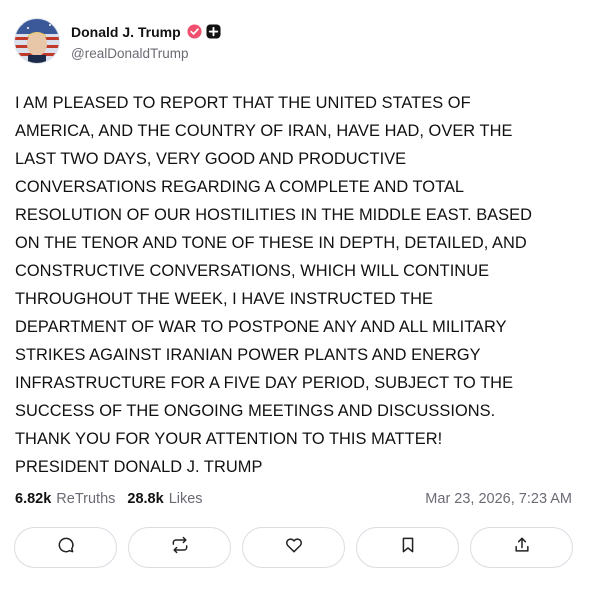 This screenshot has height=602, width=590. I want to click on author-handle: @realDonaldTrump, so click(146, 53).